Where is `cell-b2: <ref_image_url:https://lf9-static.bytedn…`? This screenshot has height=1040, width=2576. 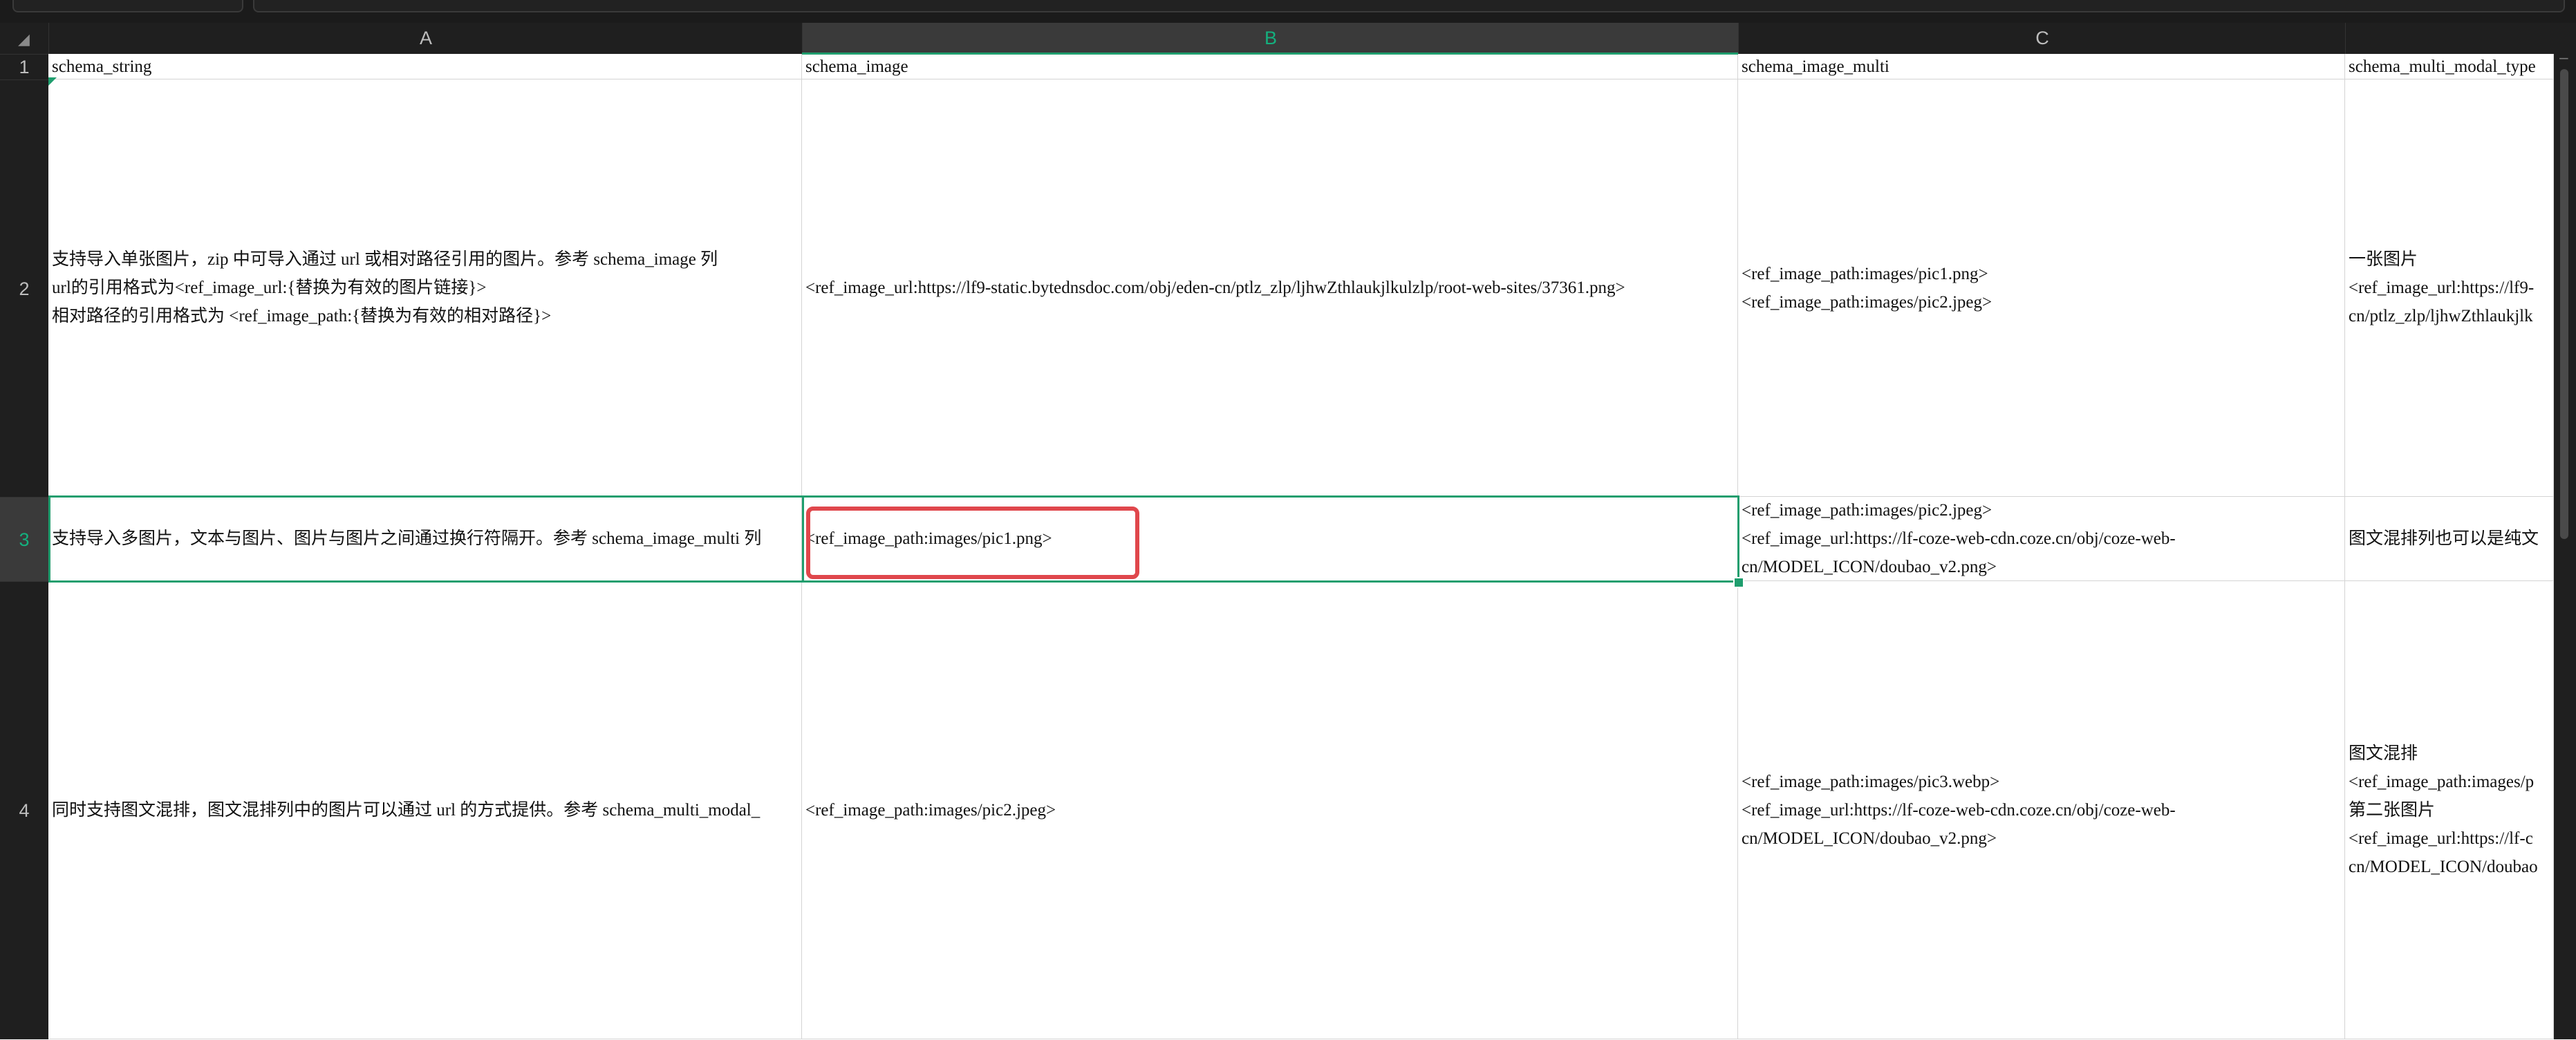 cell-b2: <ref_image_url:https://lf9-static.bytedn… is located at coordinates (1270, 288).